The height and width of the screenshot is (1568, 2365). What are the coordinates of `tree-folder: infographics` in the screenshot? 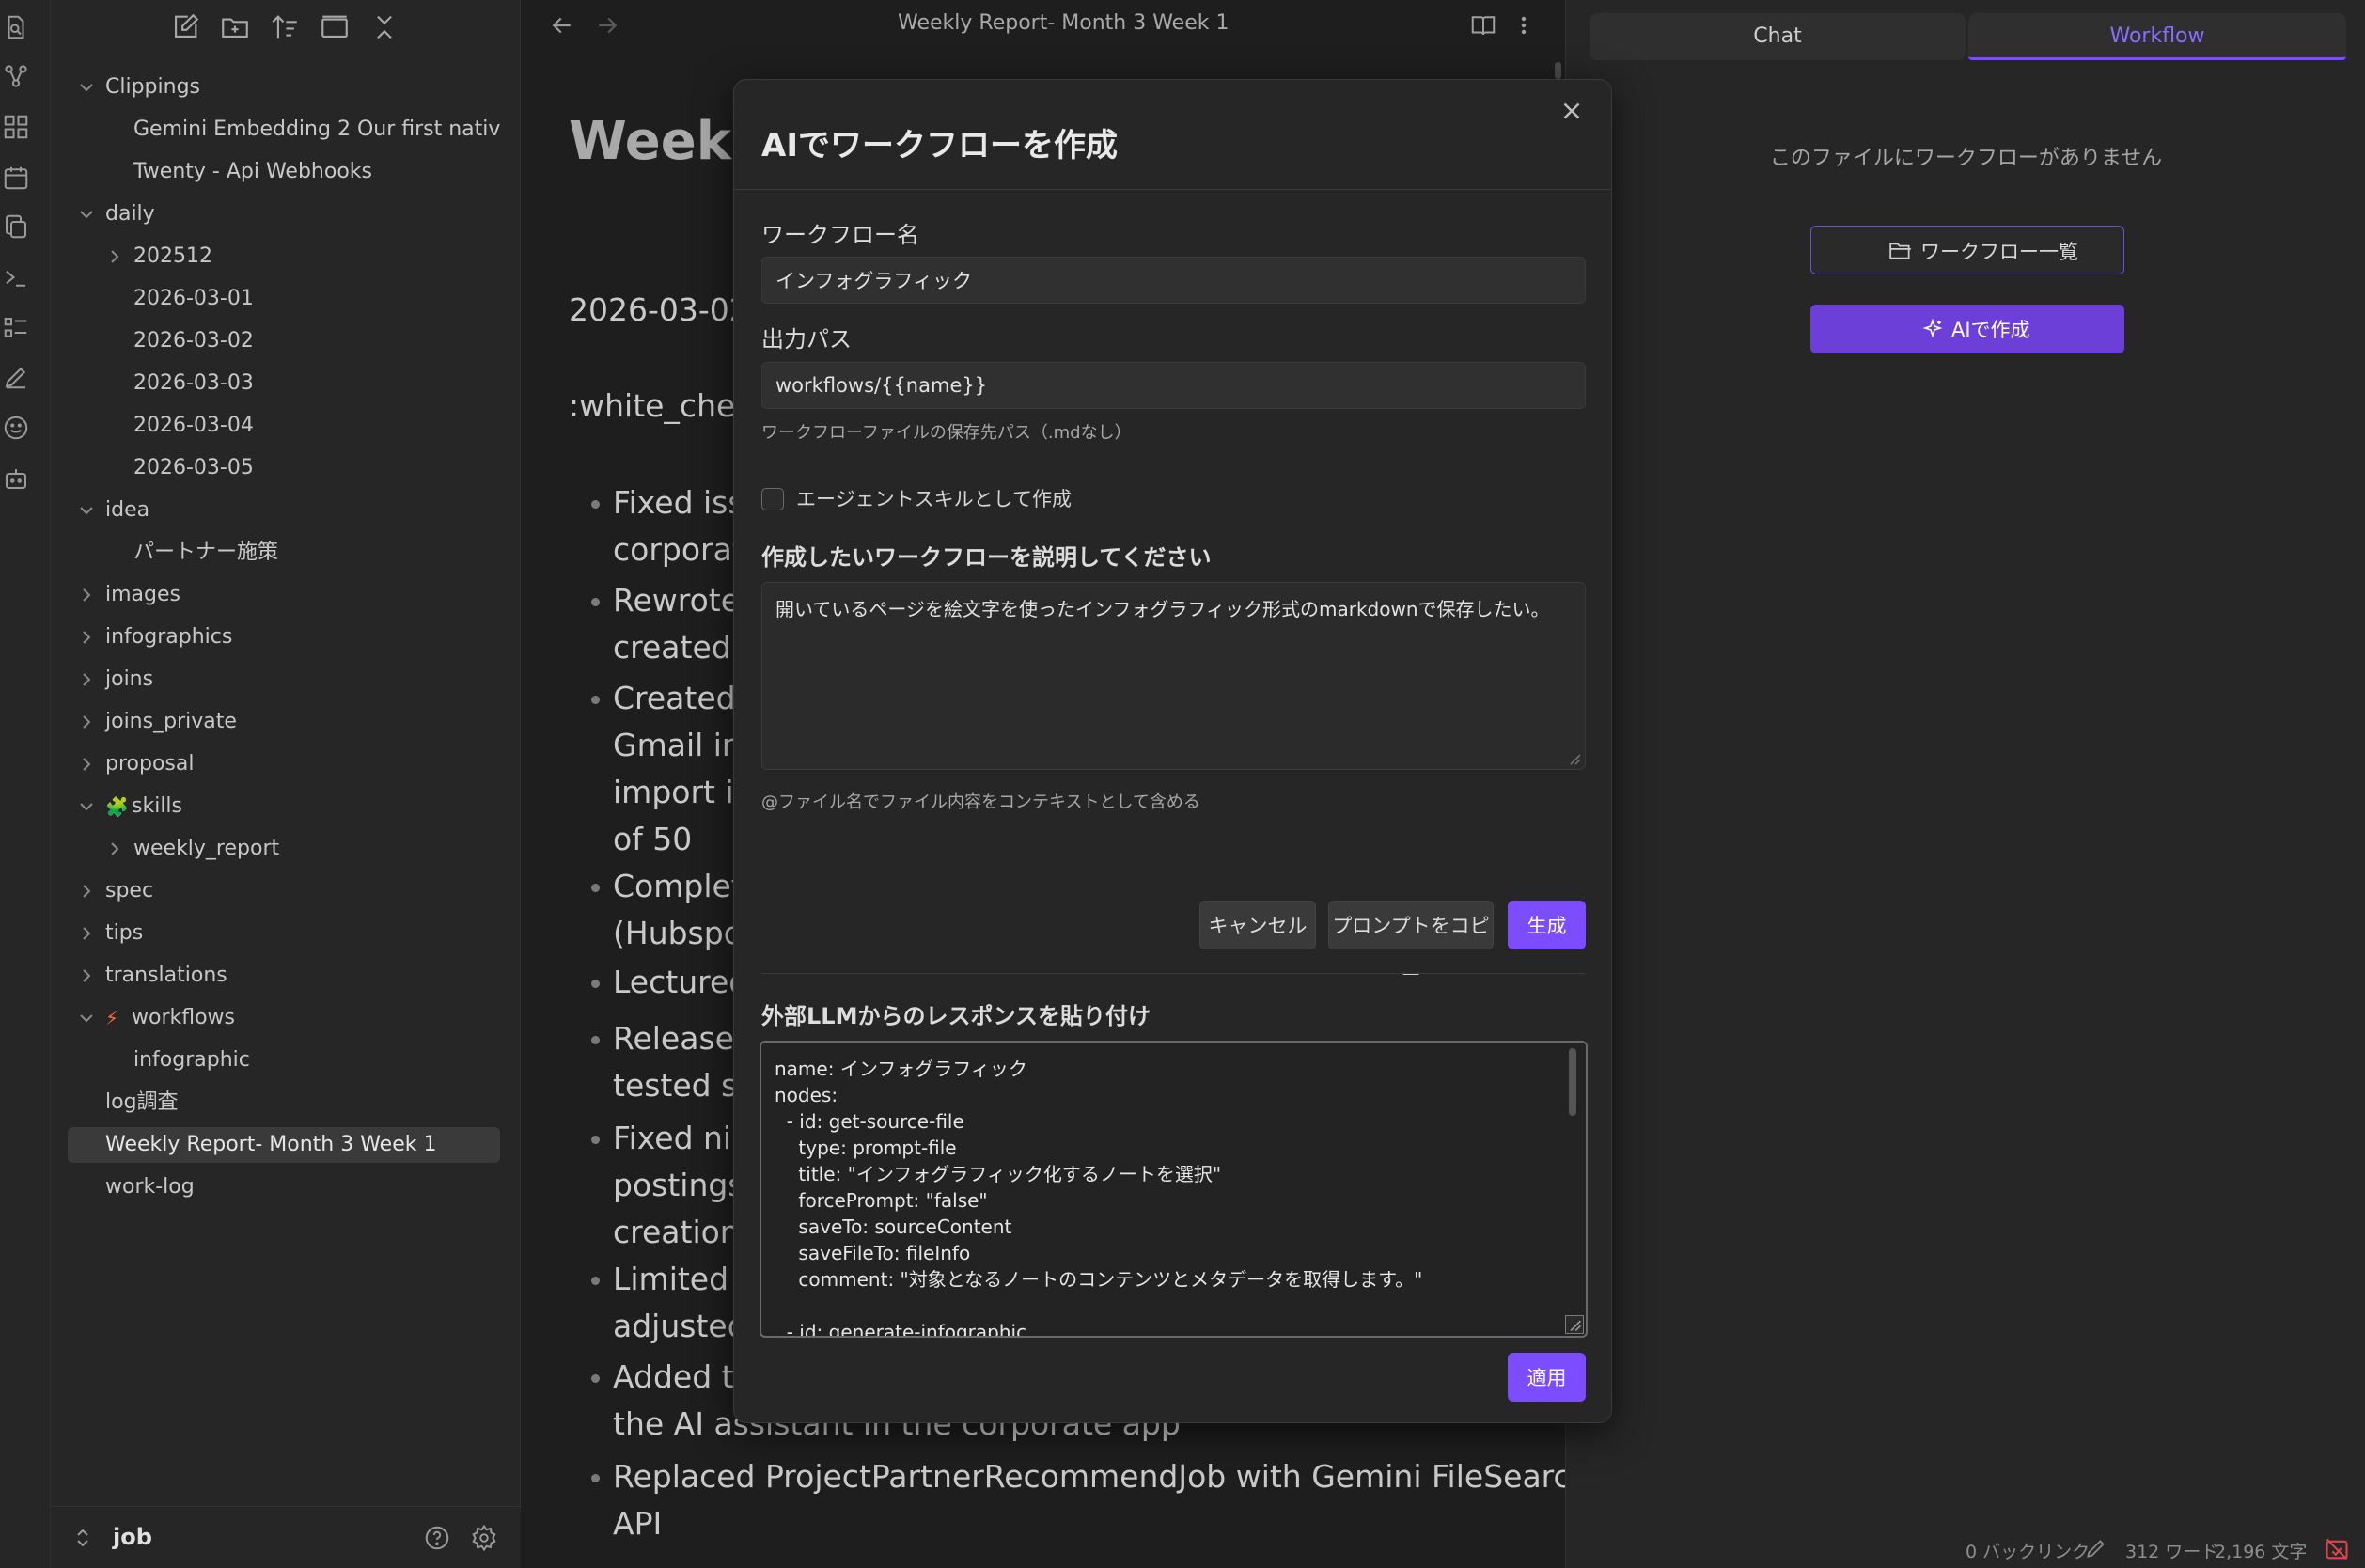 It's located at (284, 637).